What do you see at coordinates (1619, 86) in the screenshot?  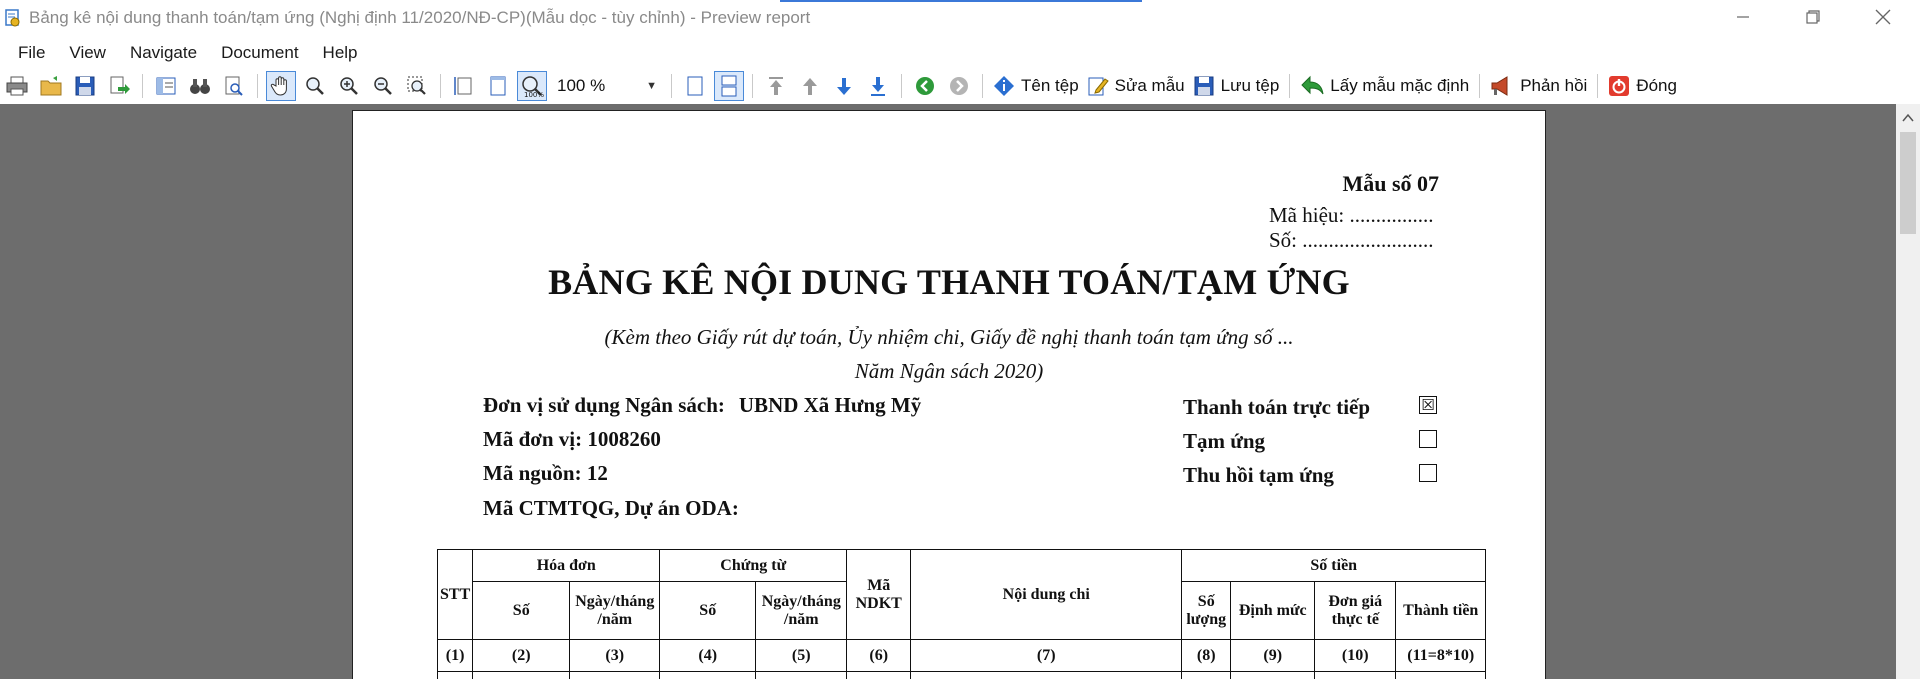 I see `power-icon` at bounding box center [1619, 86].